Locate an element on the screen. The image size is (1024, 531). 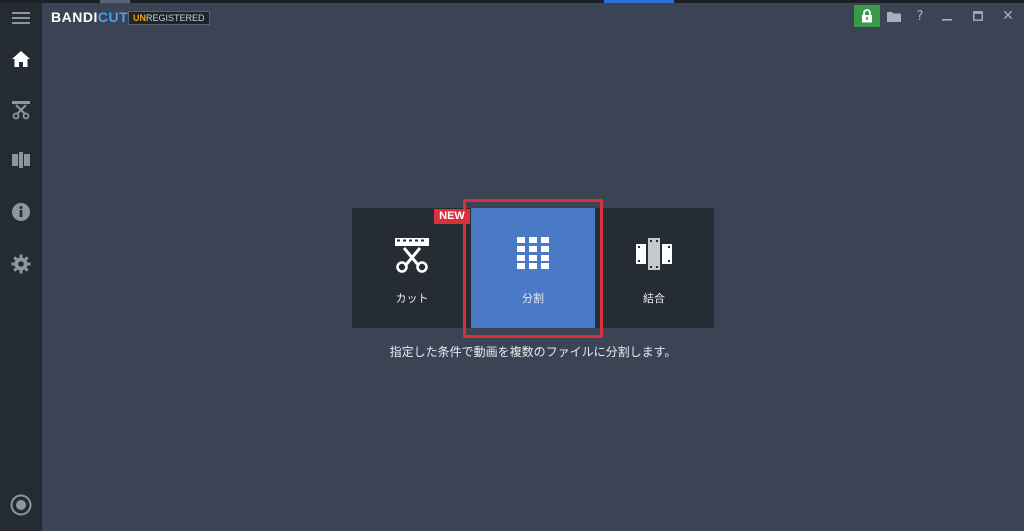
scissors-icon is located at coordinates (21, 110).